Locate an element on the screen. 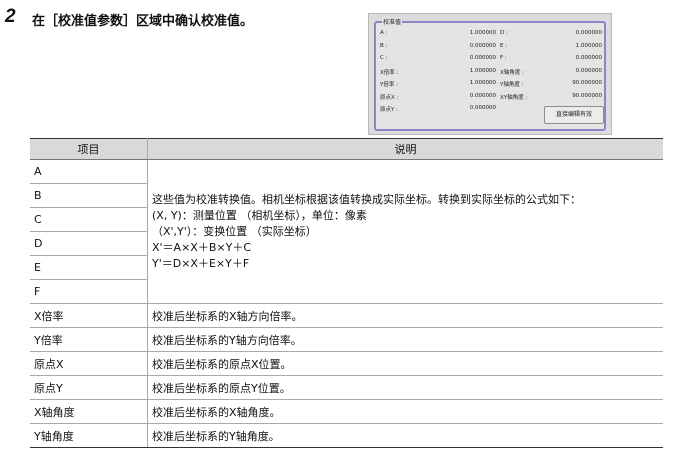 The width and height of the screenshot is (680, 456). item-cell: A is located at coordinates (89, 171).